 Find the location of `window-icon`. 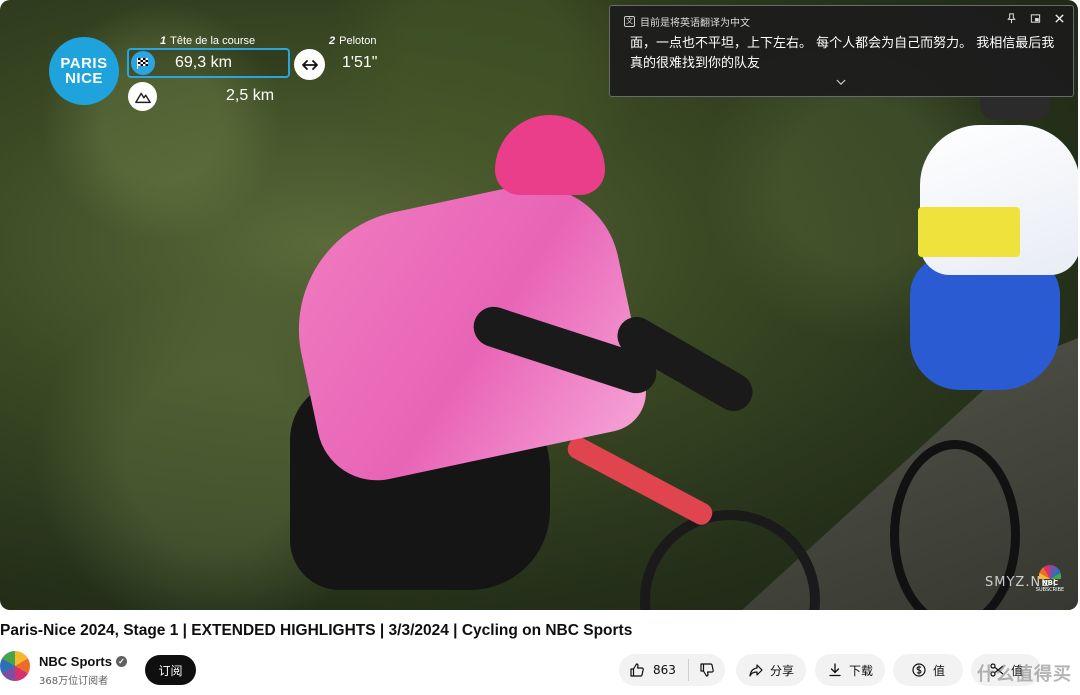

window-icon is located at coordinates (1035, 19).